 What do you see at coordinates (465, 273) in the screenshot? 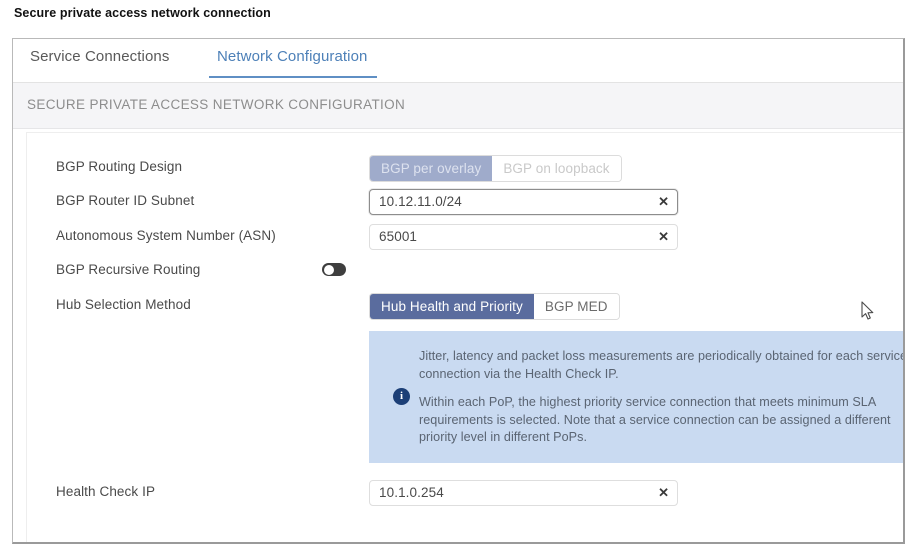
I see `row-bgp-recursive-routing: BGP Recursive Routing` at bounding box center [465, 273].